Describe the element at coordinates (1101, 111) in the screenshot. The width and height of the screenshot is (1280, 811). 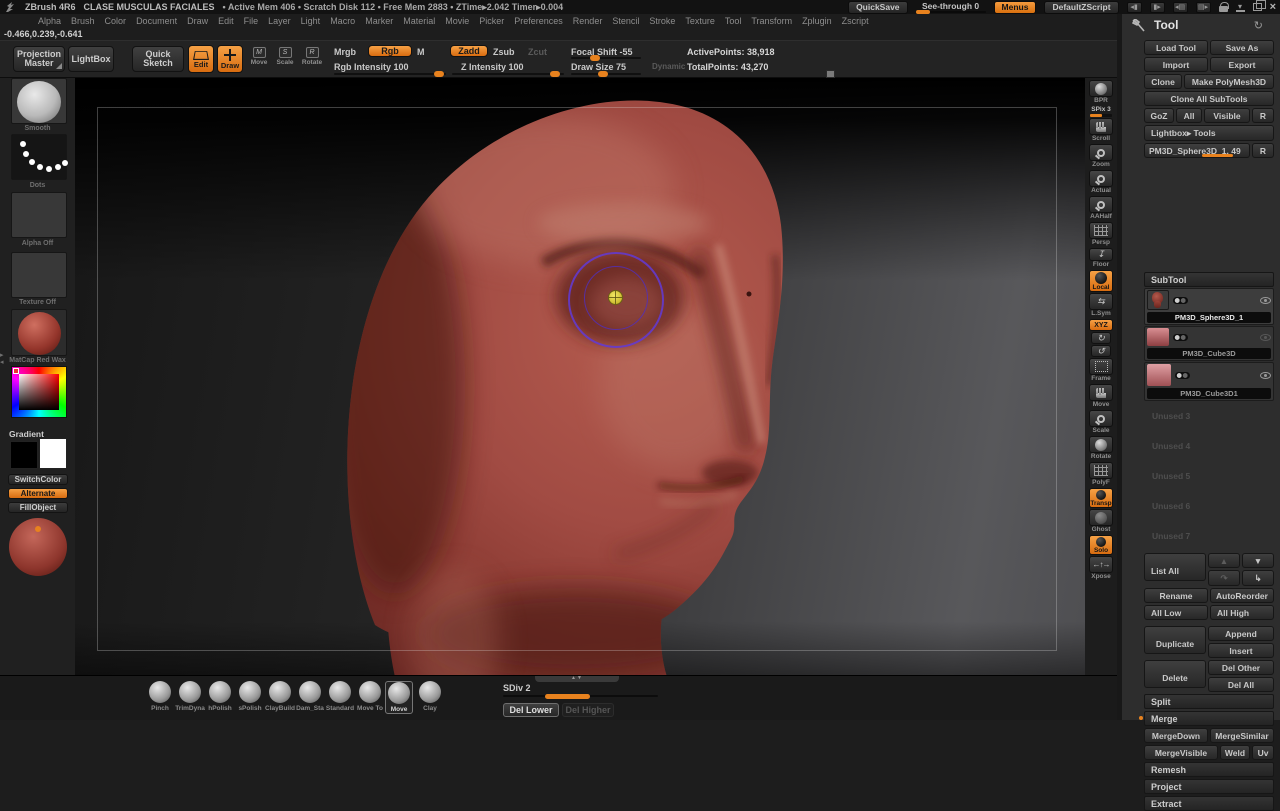
I see `spix-slider: SPix 3` at that location.